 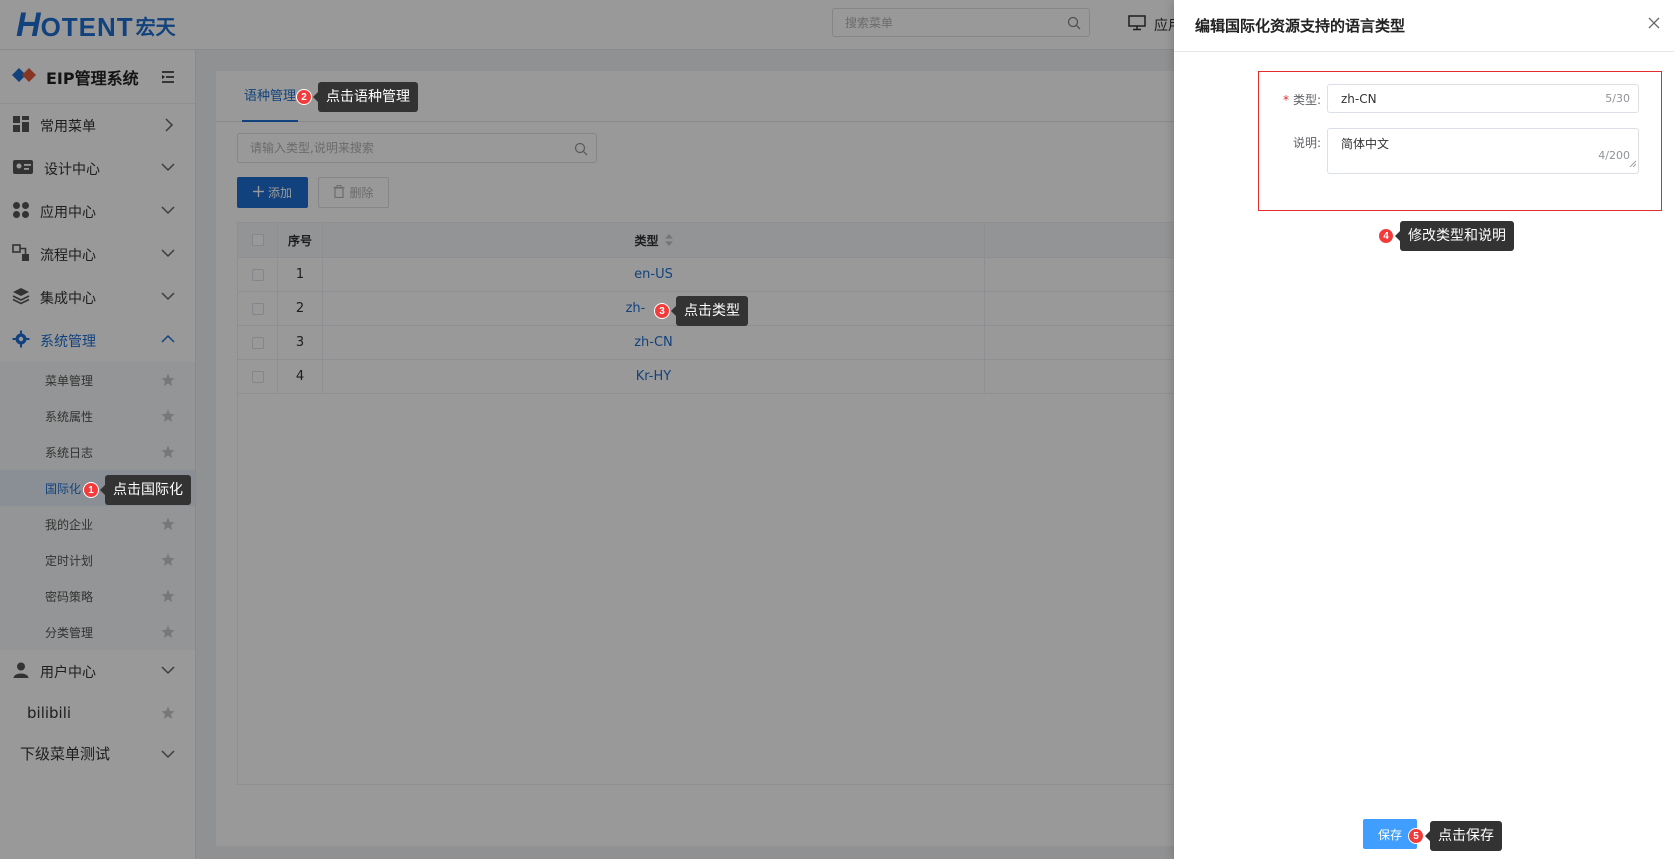 I want to click on desc-field: 简体中文 4/200, so click(x=1483, y=151).